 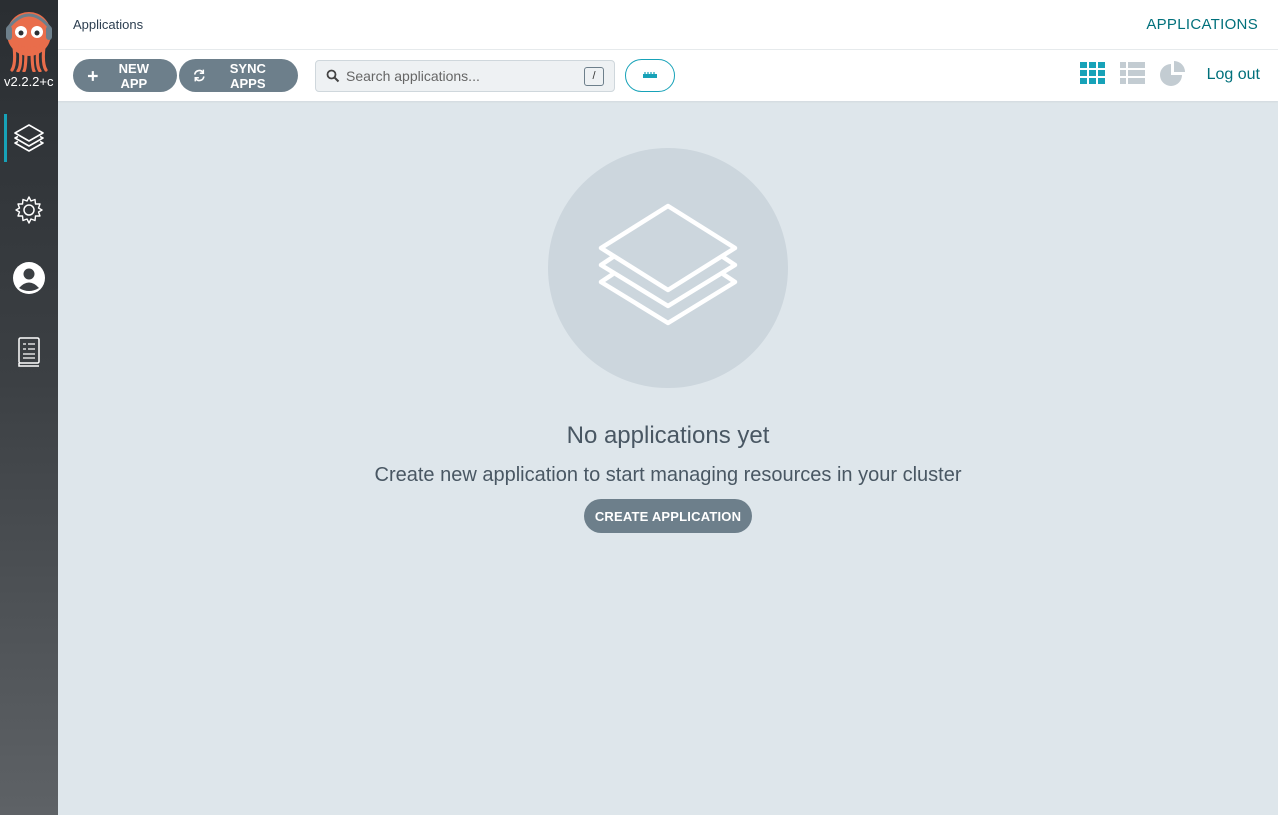 I want to click on top-bar: Applications APPLICATIONS, so click(x=668, y=25).